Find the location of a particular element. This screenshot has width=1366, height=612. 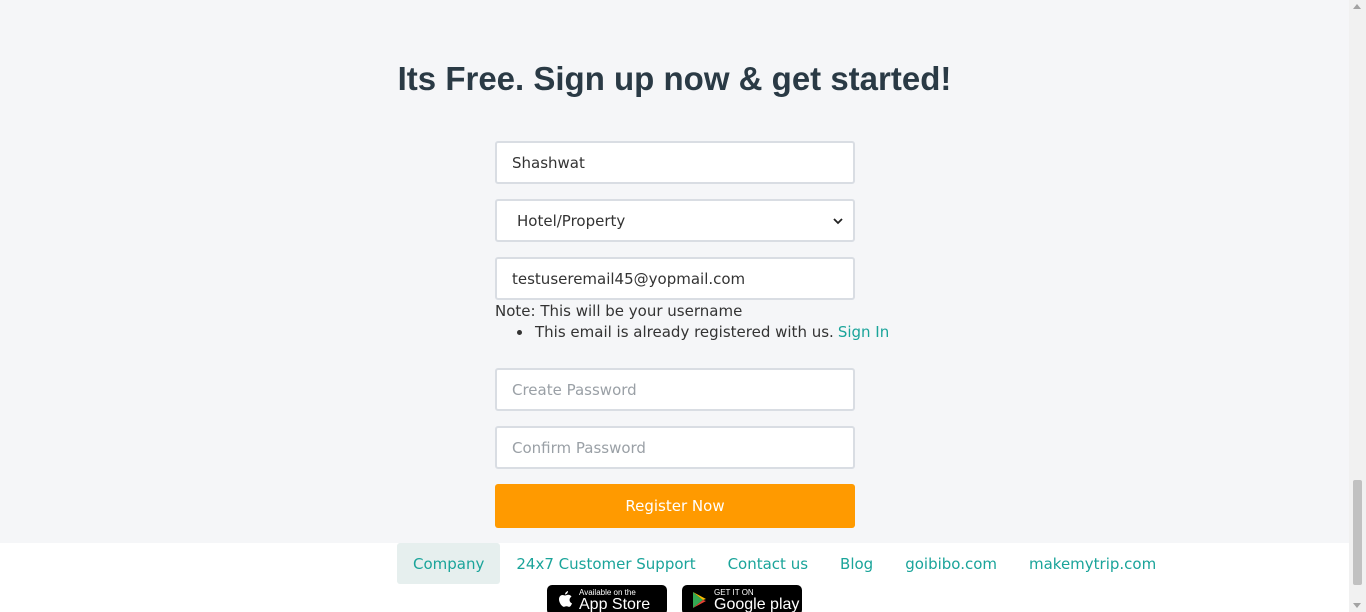

email-input: testuseremail45@yopmail.com is located at coordinates (675, 278).